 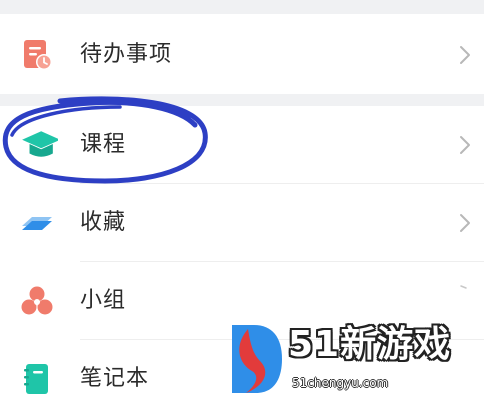 What do you see at coordinates (115, 378) in the screenshot?
I see `menu-item-label: 笔记本` at bounding box center [115, 378].